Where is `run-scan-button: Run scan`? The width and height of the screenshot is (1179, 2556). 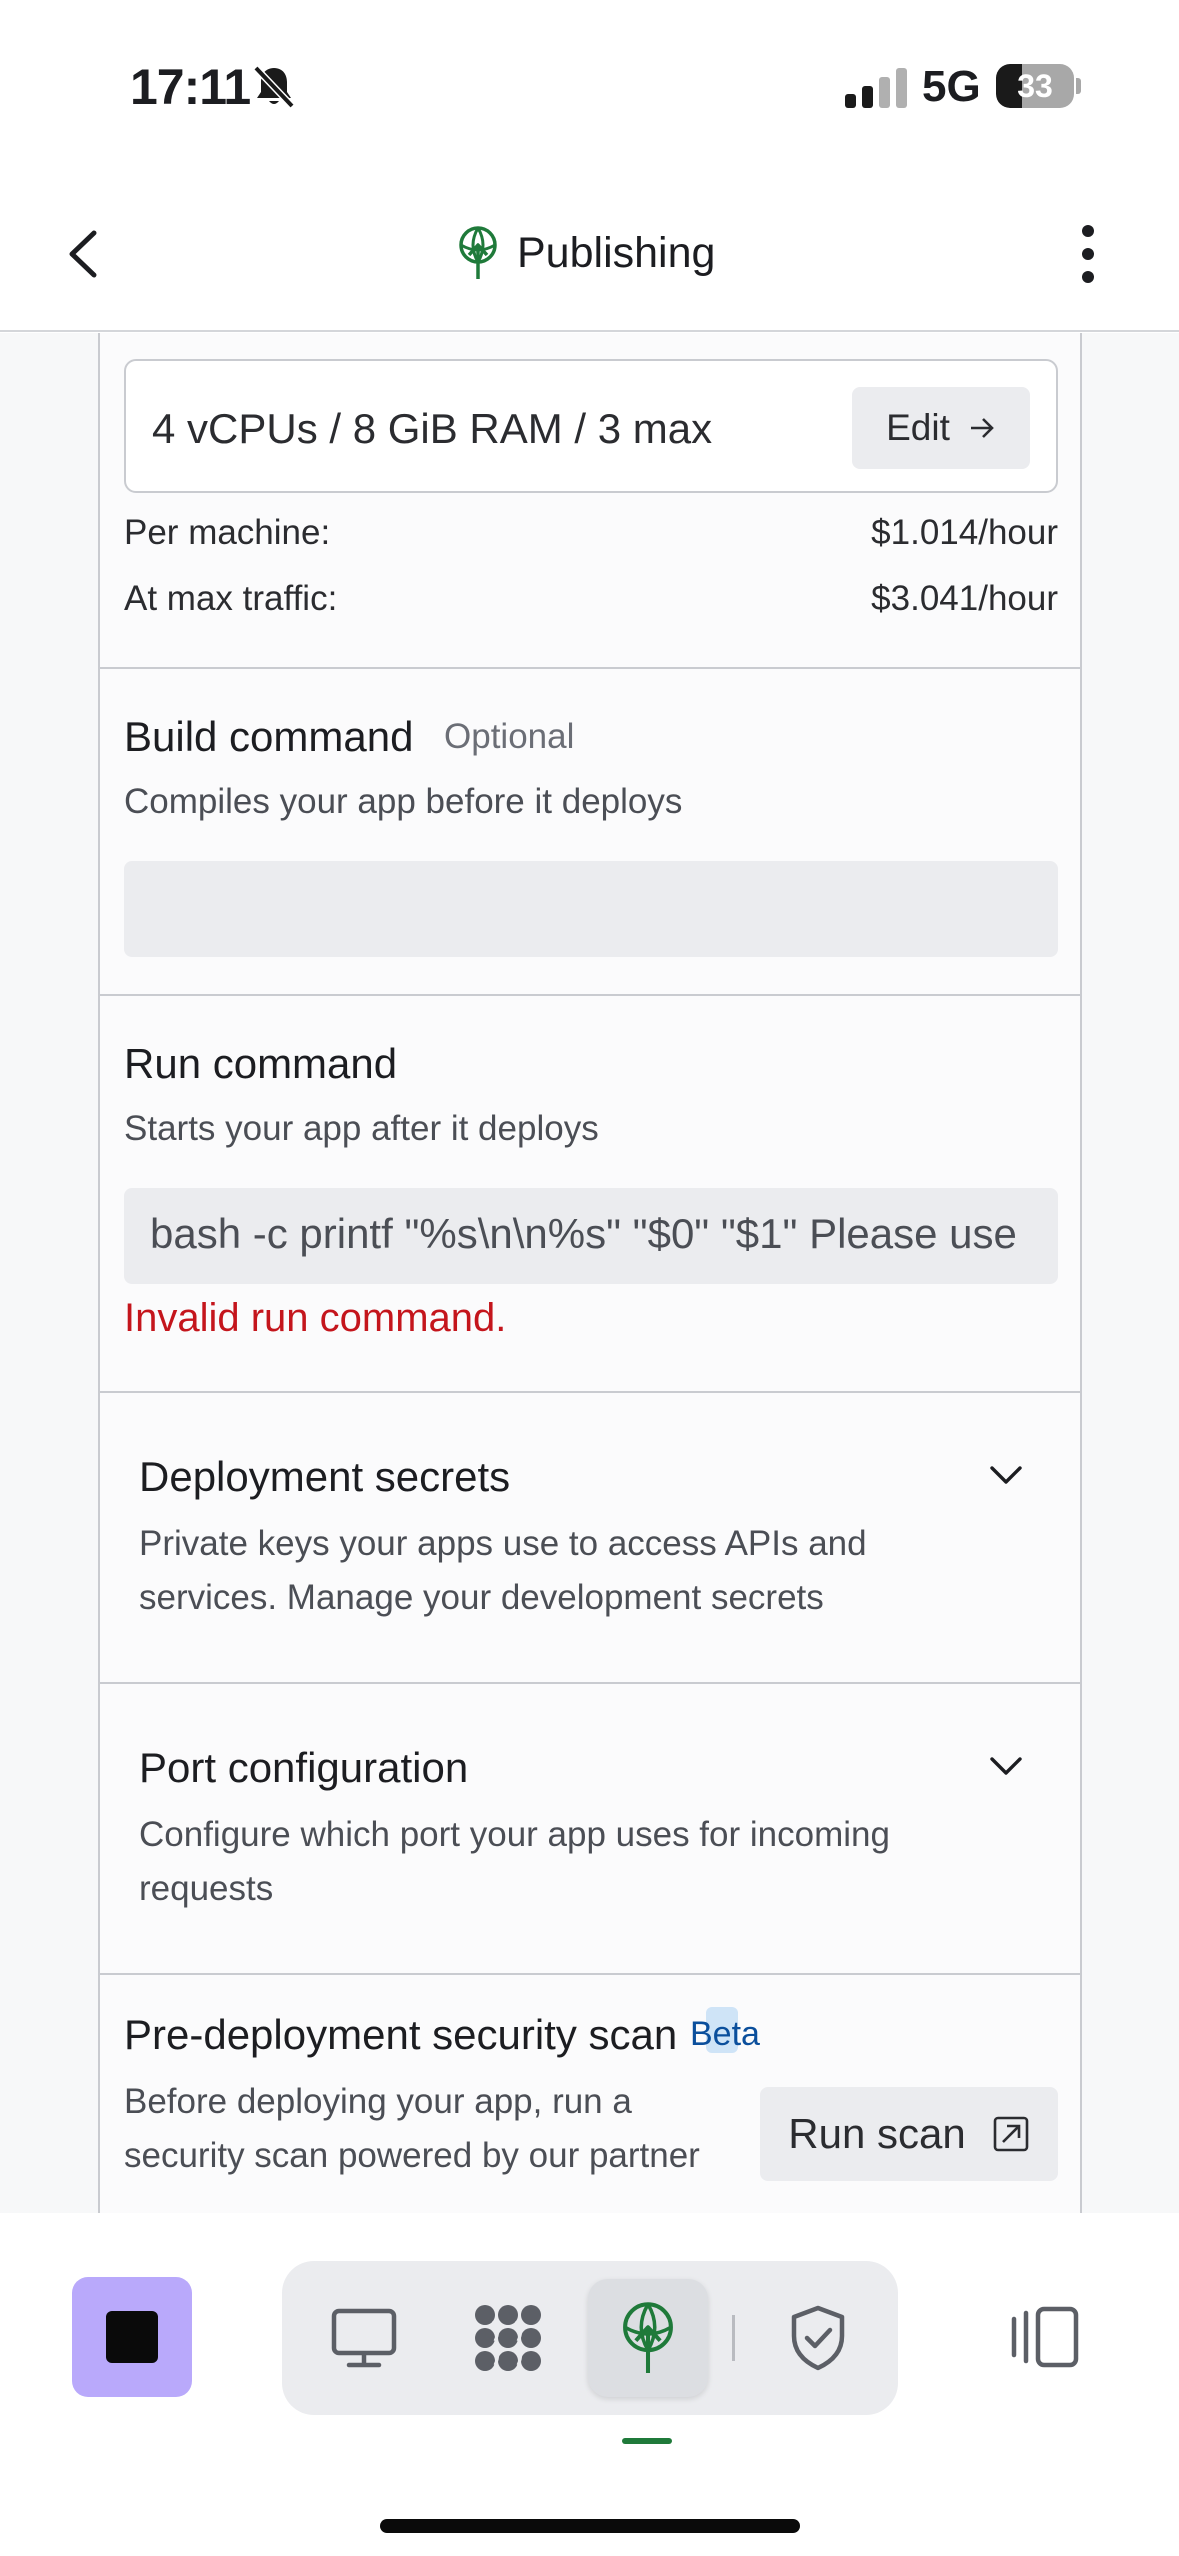 run-scan-button: Run scan is located at coordinates (909, 2134).